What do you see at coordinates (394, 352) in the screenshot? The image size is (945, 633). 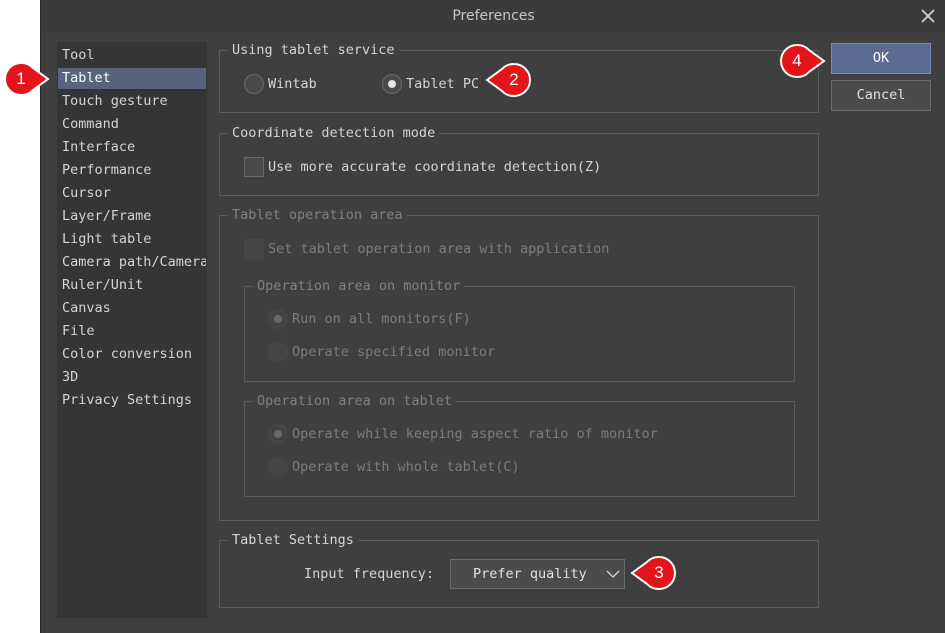 I see `specified-monitor-label: Operate specified monitor` at bounding box center [394, 352].